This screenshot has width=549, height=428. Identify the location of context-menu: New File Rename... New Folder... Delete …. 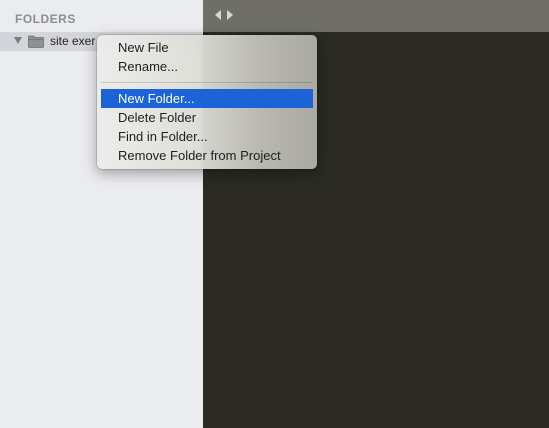
(207, 102).